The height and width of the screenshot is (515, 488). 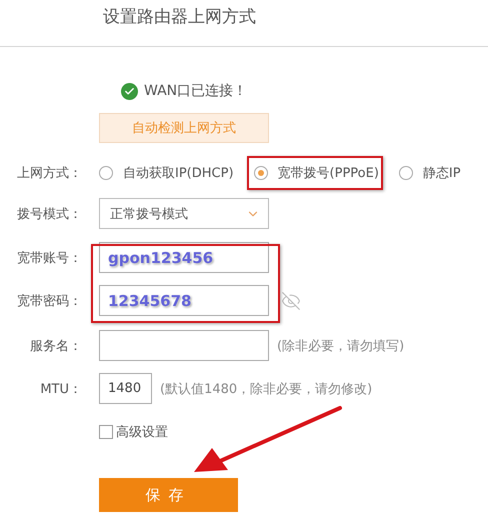 I want to click on status-text: WAN口已连接！, so click(x=196, y=91).